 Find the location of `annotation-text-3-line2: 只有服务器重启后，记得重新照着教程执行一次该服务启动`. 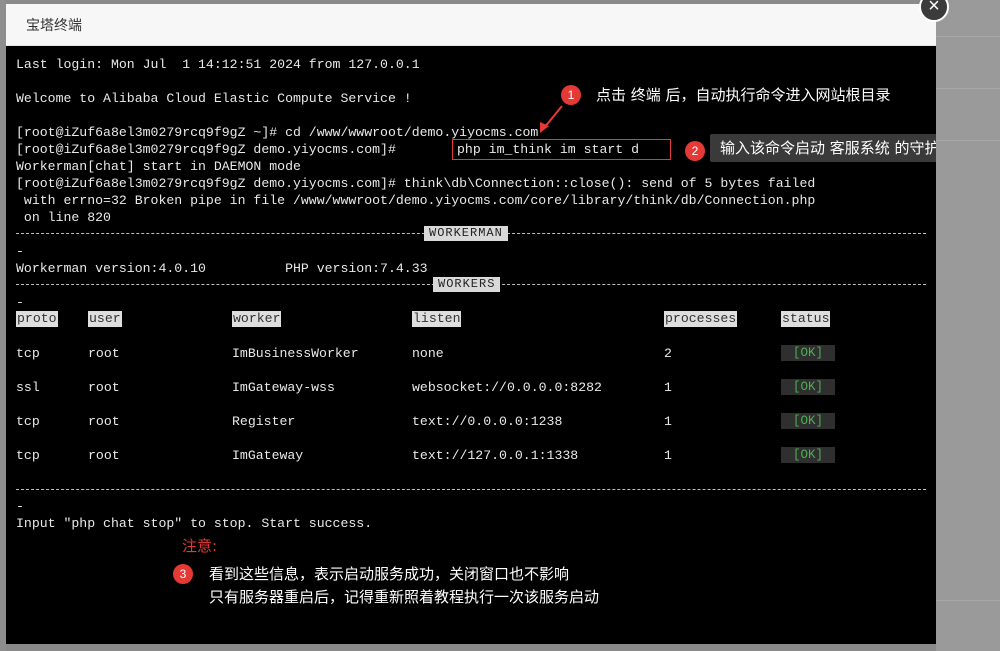

annotation-text-3-line2: 只有服务器重启后，记得重新照着教程执行一次该服务启动 is located at coordinates (404, 597).